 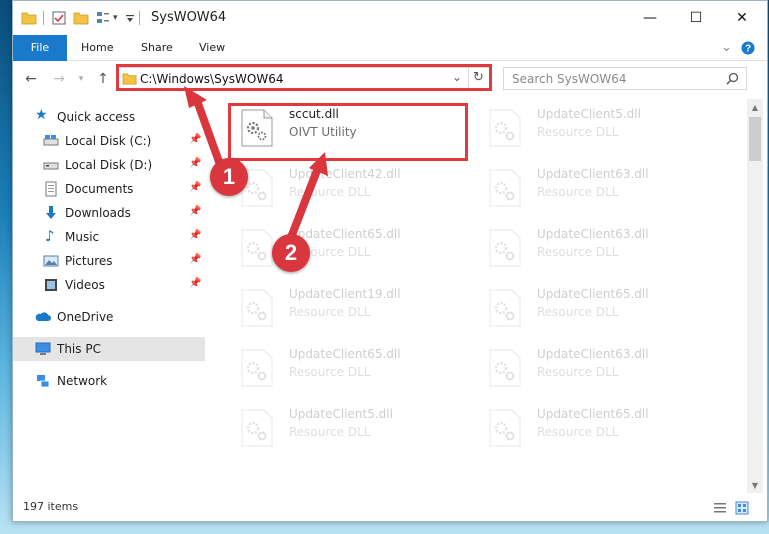 I want to click on step-1-arrowhead, so click(x=195, y=97).